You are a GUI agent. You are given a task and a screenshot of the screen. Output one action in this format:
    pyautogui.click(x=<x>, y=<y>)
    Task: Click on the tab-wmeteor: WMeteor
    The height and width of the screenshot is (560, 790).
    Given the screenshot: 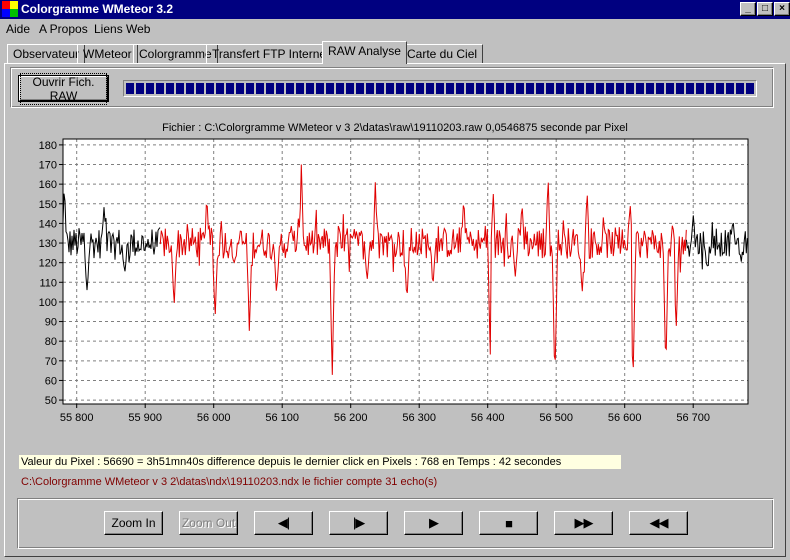 What is the action you would take?
    pyautogui.click(x=107, y=53)
    